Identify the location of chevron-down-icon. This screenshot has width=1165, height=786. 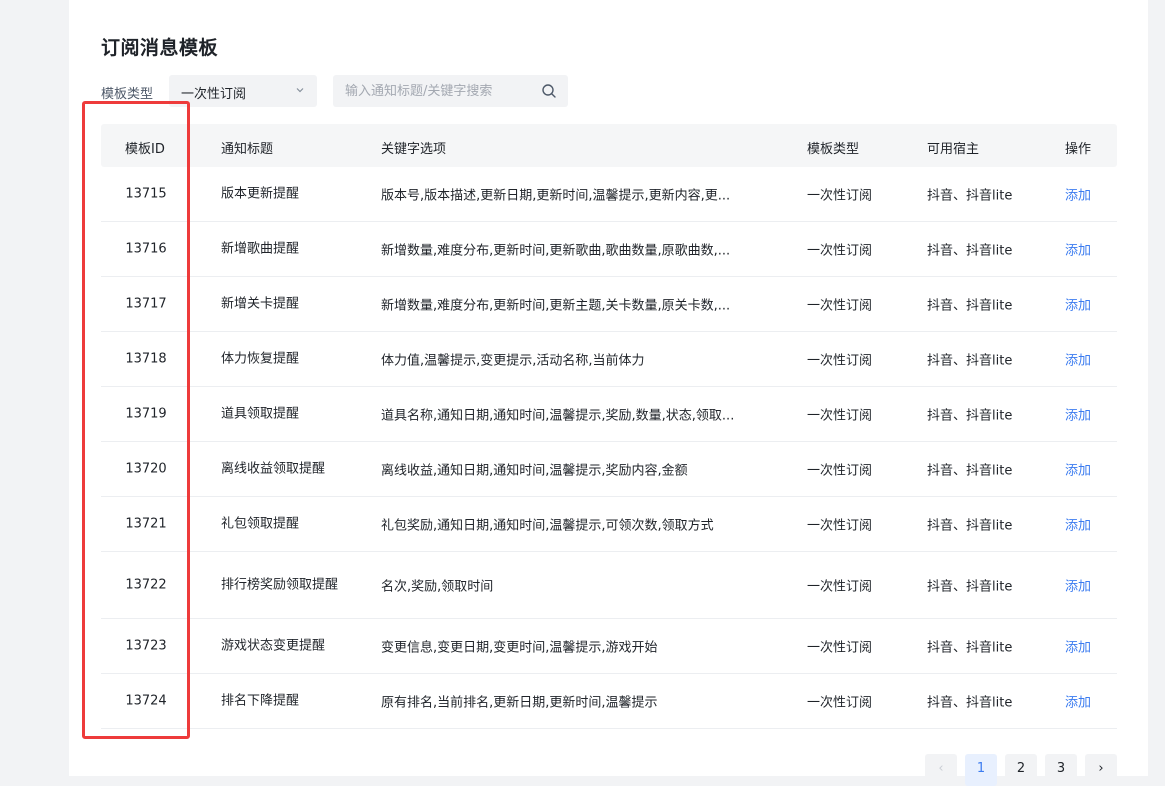
(300, 90).